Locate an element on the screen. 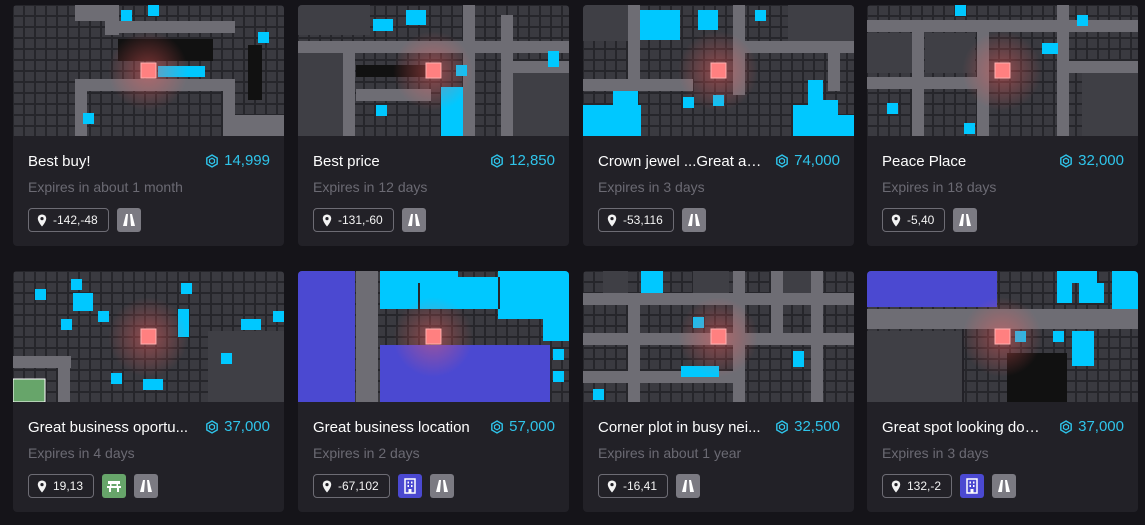  park-icon is located at coordinates (114, 486).